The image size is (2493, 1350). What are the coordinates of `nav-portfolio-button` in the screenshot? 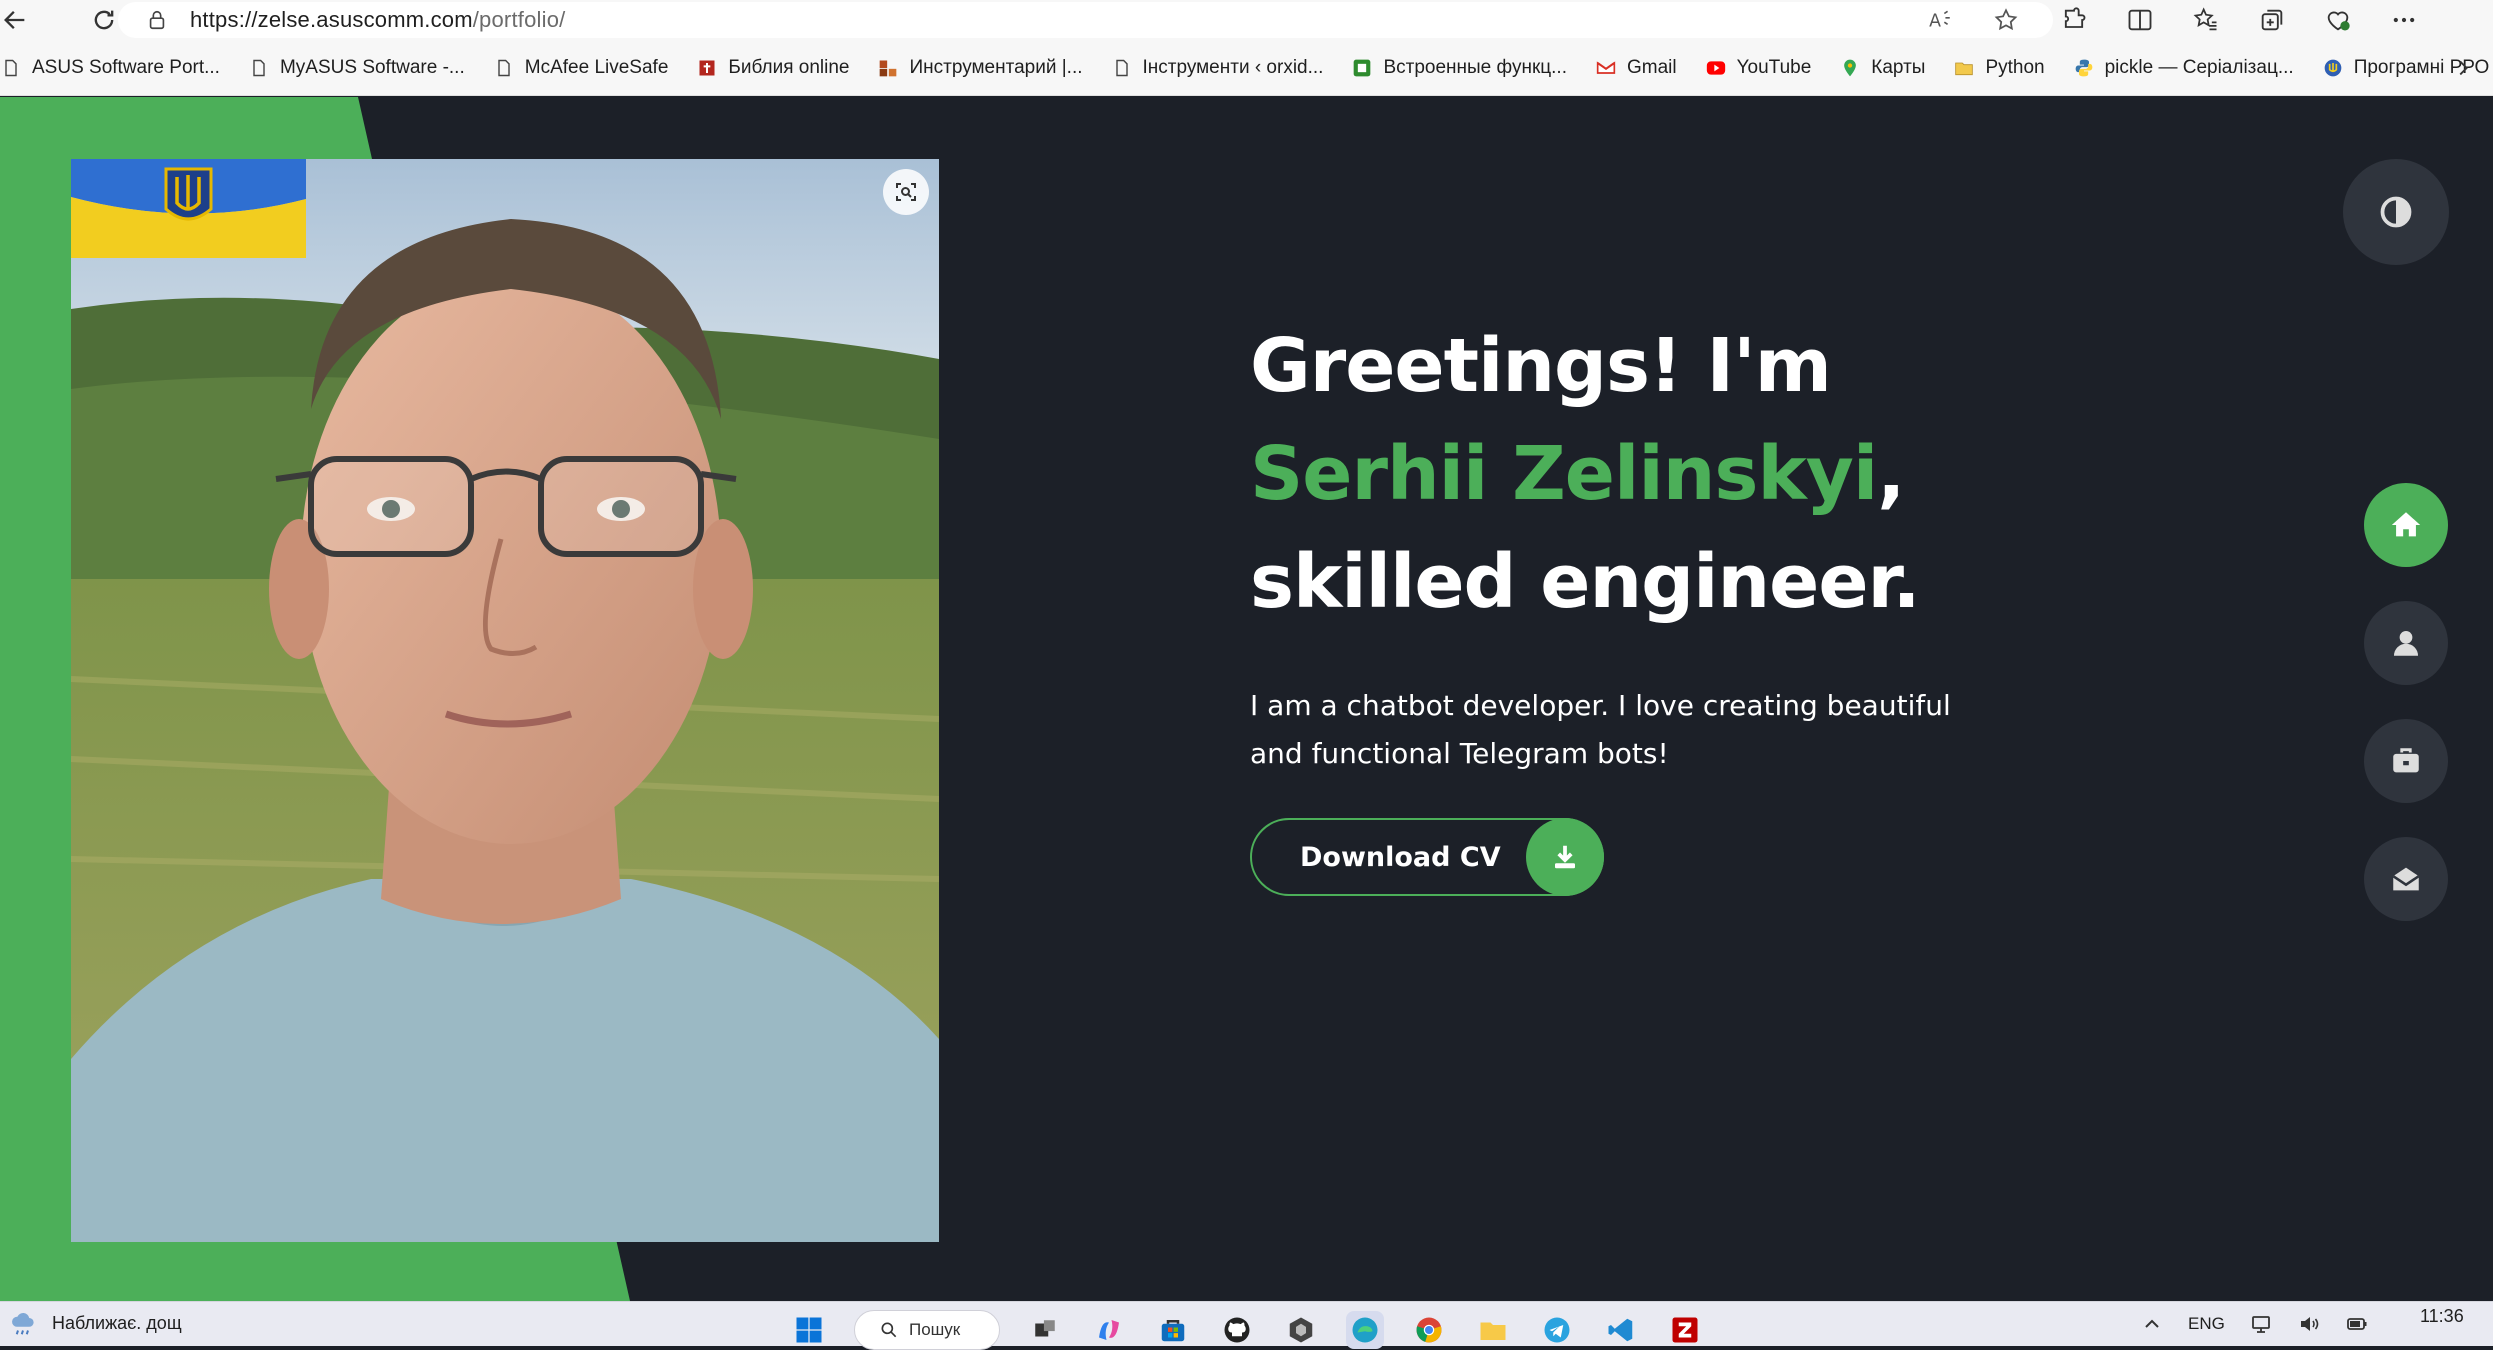 It's located at (2406, 761).